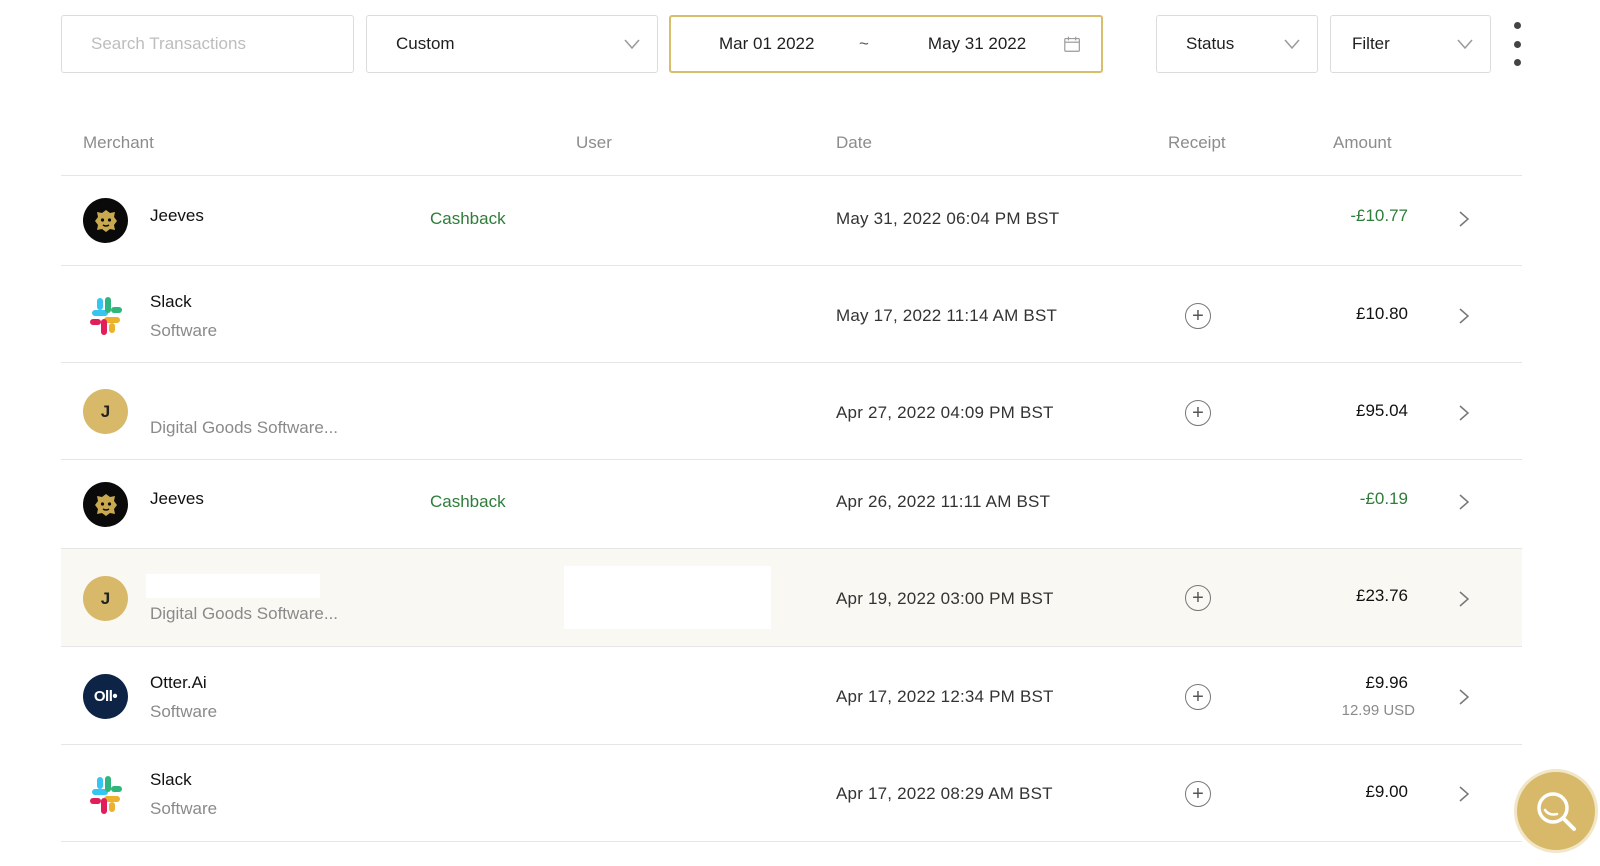 The width and height of the screenshot is (1600, 866). I want to click on more-options-kebab-icon, so click(1517, 44).